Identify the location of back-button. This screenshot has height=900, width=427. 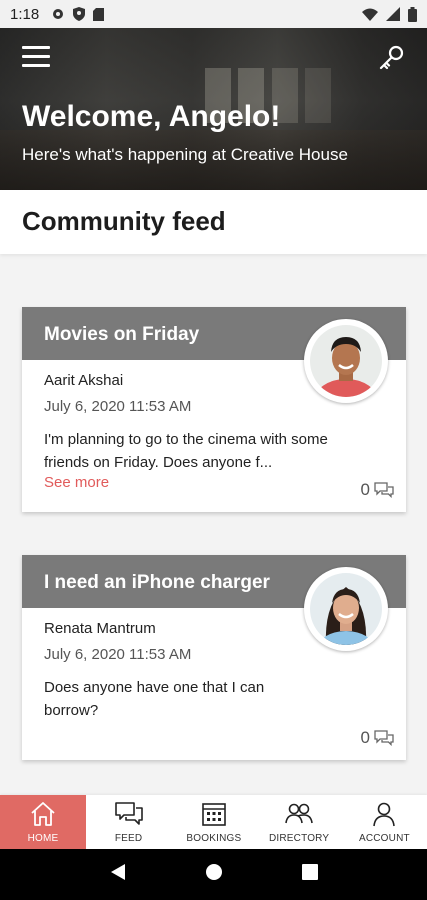
(118, 874).